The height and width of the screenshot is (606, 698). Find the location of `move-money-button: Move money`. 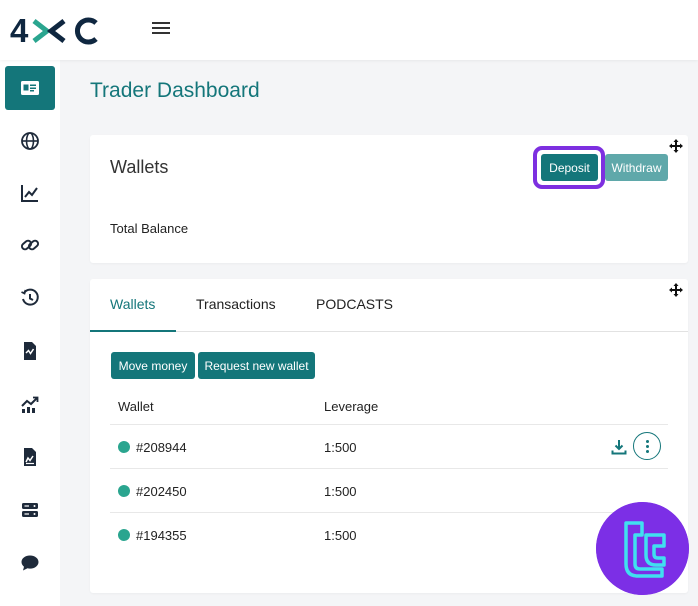

move-money-button: Move money is located at coordinates (153, 365).